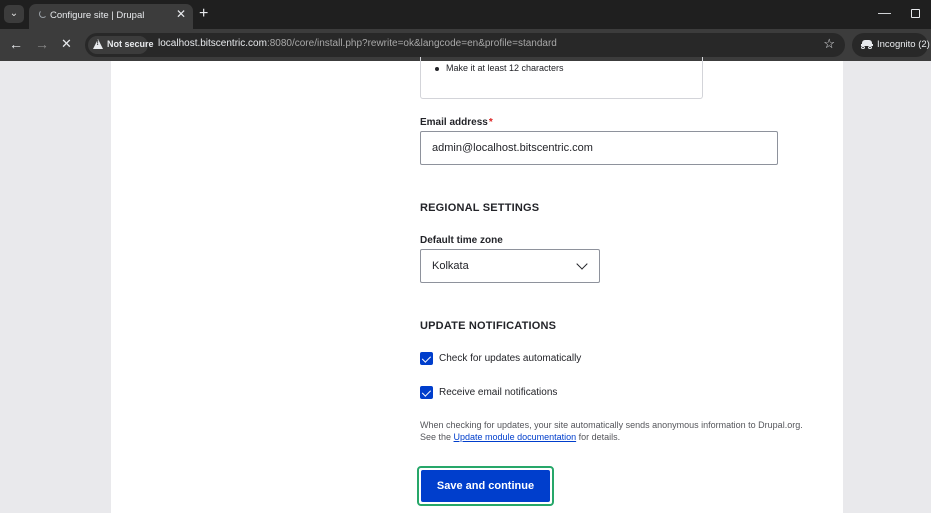 This screenshot has width=931, height=513. What do you see at coordinates (130, 44) in the screenshot?
I see `security-label: Not secure` at bounding box center [130, 44].